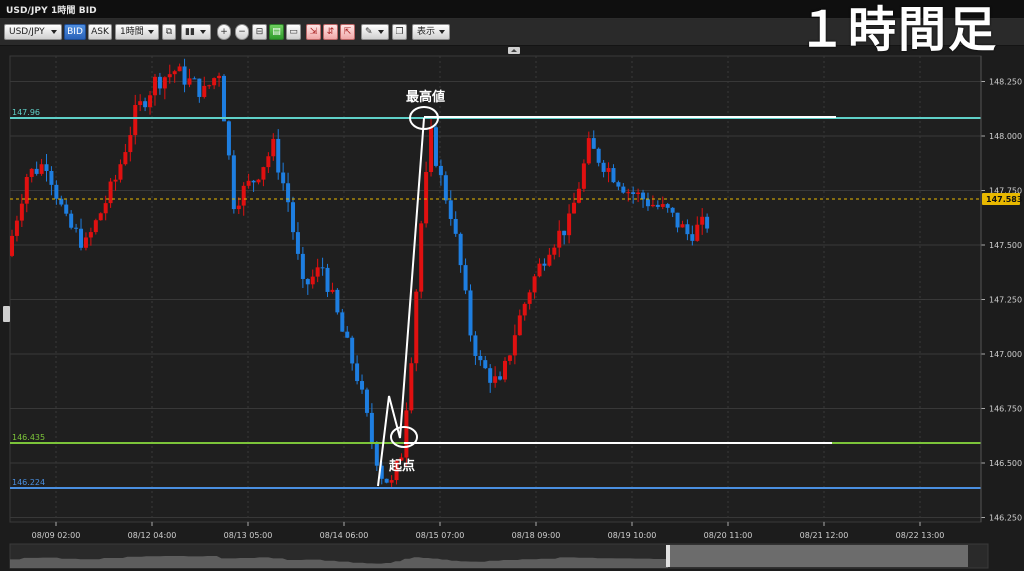 This screenshot has width=1024, height=571. Describe the element at coordinates (920, 535) in the screenshot. I see `x-tick-label: 08/22 13:00` at that location.